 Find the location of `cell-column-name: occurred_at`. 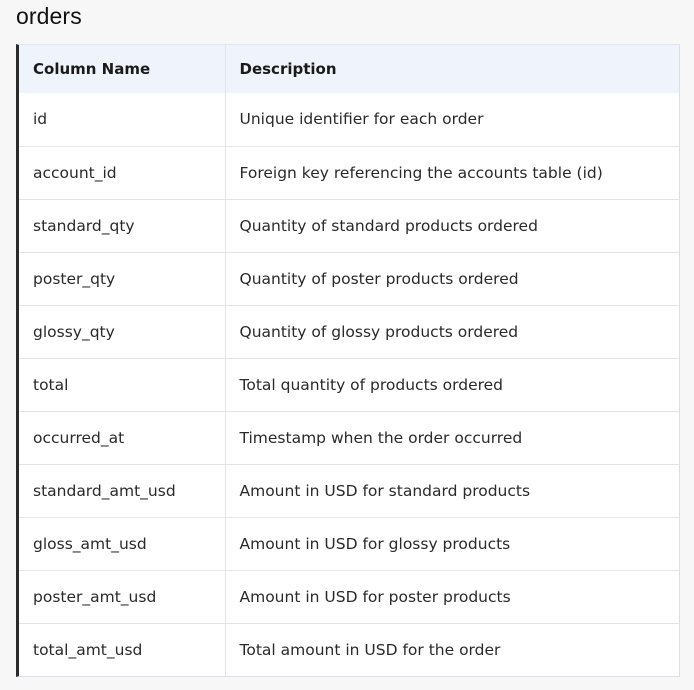

cell-column-name: occurred_at is located at coordinates (122, 437).